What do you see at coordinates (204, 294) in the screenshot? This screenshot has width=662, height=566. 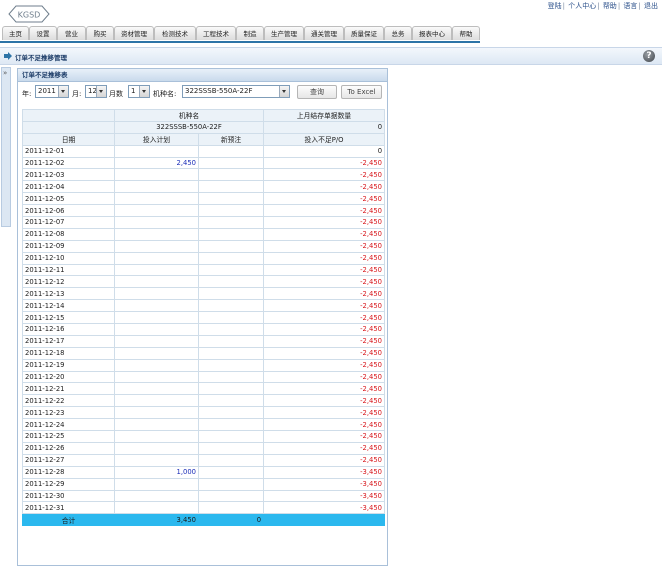 I see `table-row: 2011-12-13 -2,450` at bounding box center [204, 294].